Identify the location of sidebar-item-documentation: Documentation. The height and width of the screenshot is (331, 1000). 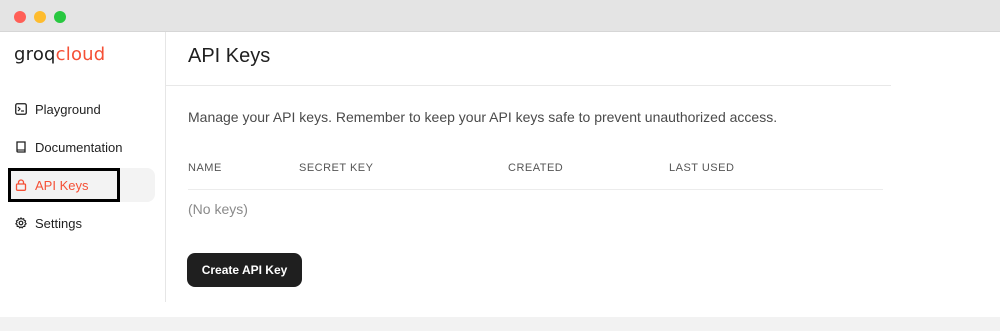
(81, 147).